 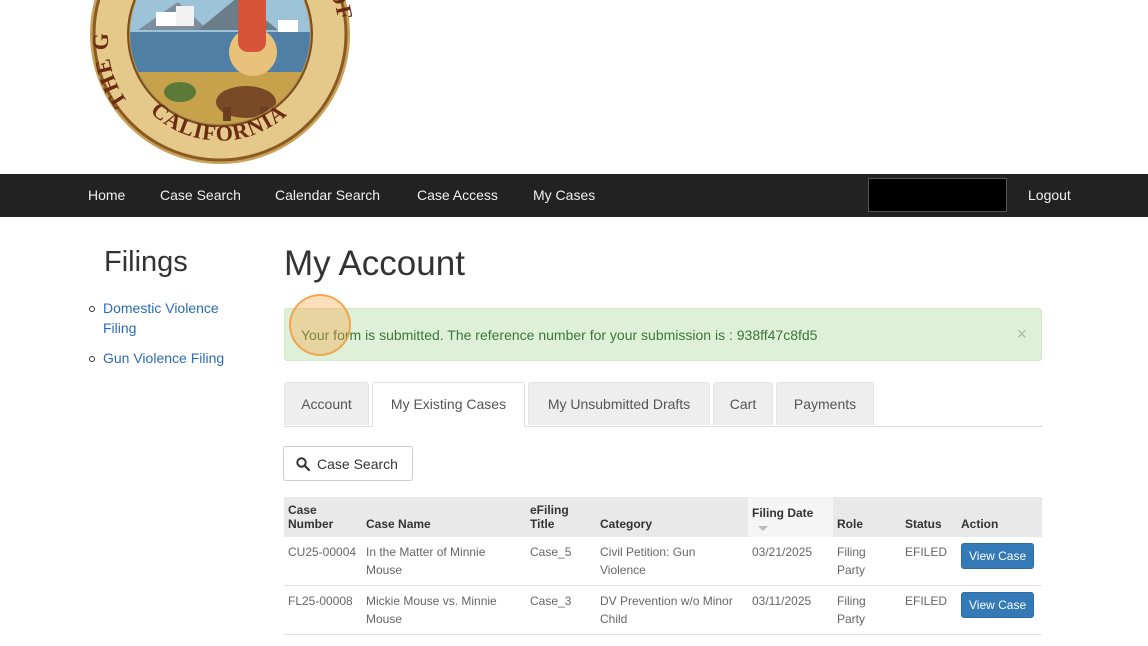 What do you see at coordinates (825, 403) in the screenshot?
I see `tab-payments: Payments` at bounding box center [825, 403].